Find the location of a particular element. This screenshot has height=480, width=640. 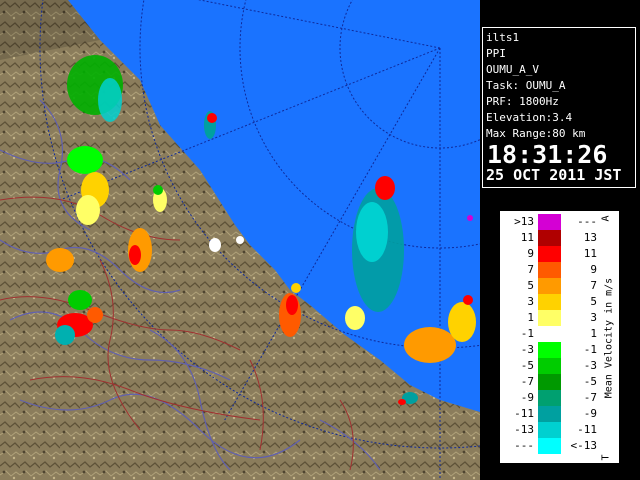

legend-upper-bound: 3 is located at coordinates (593, 317).